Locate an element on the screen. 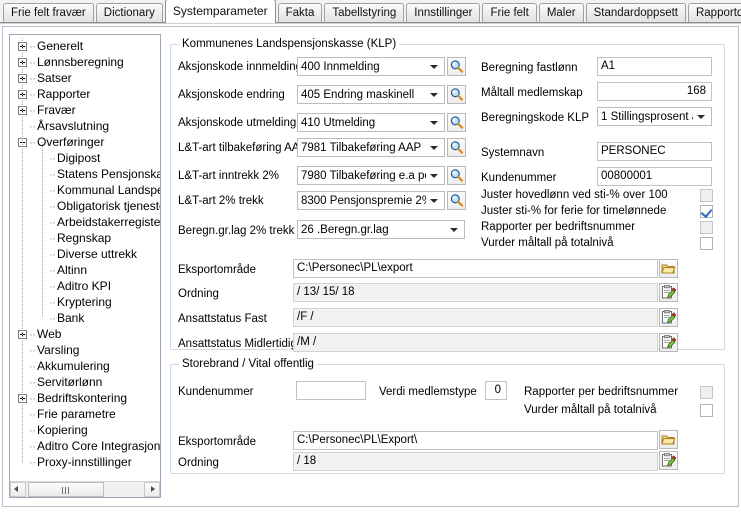  input-verdi-medlemstype: 0 is located at coordinates (496, 390).